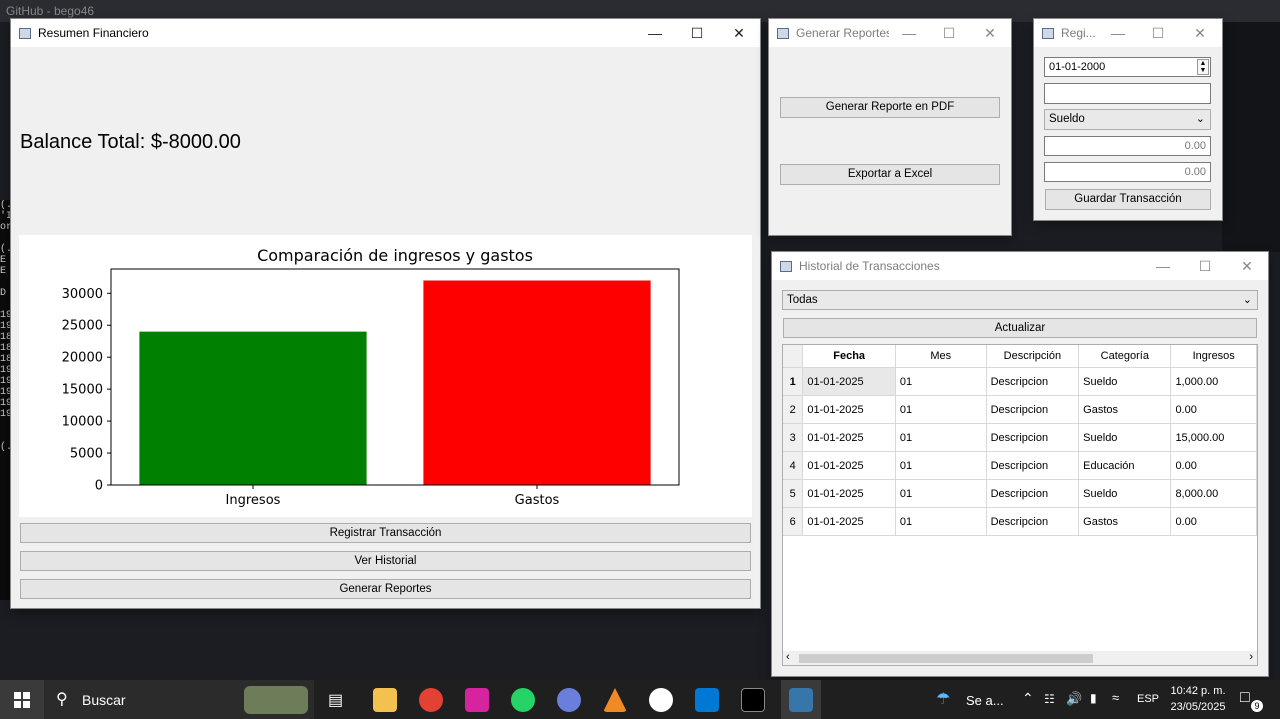 The image size is (1280, 719). I want to click on table-cell: 15,000.00, so click(1213, 437).